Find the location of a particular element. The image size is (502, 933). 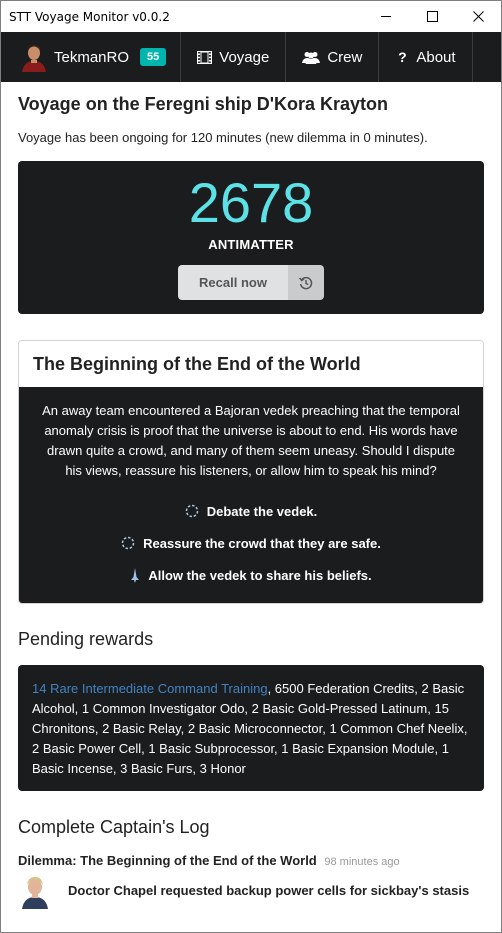

nav-crew: Crew is located at coordinates (333, 57).